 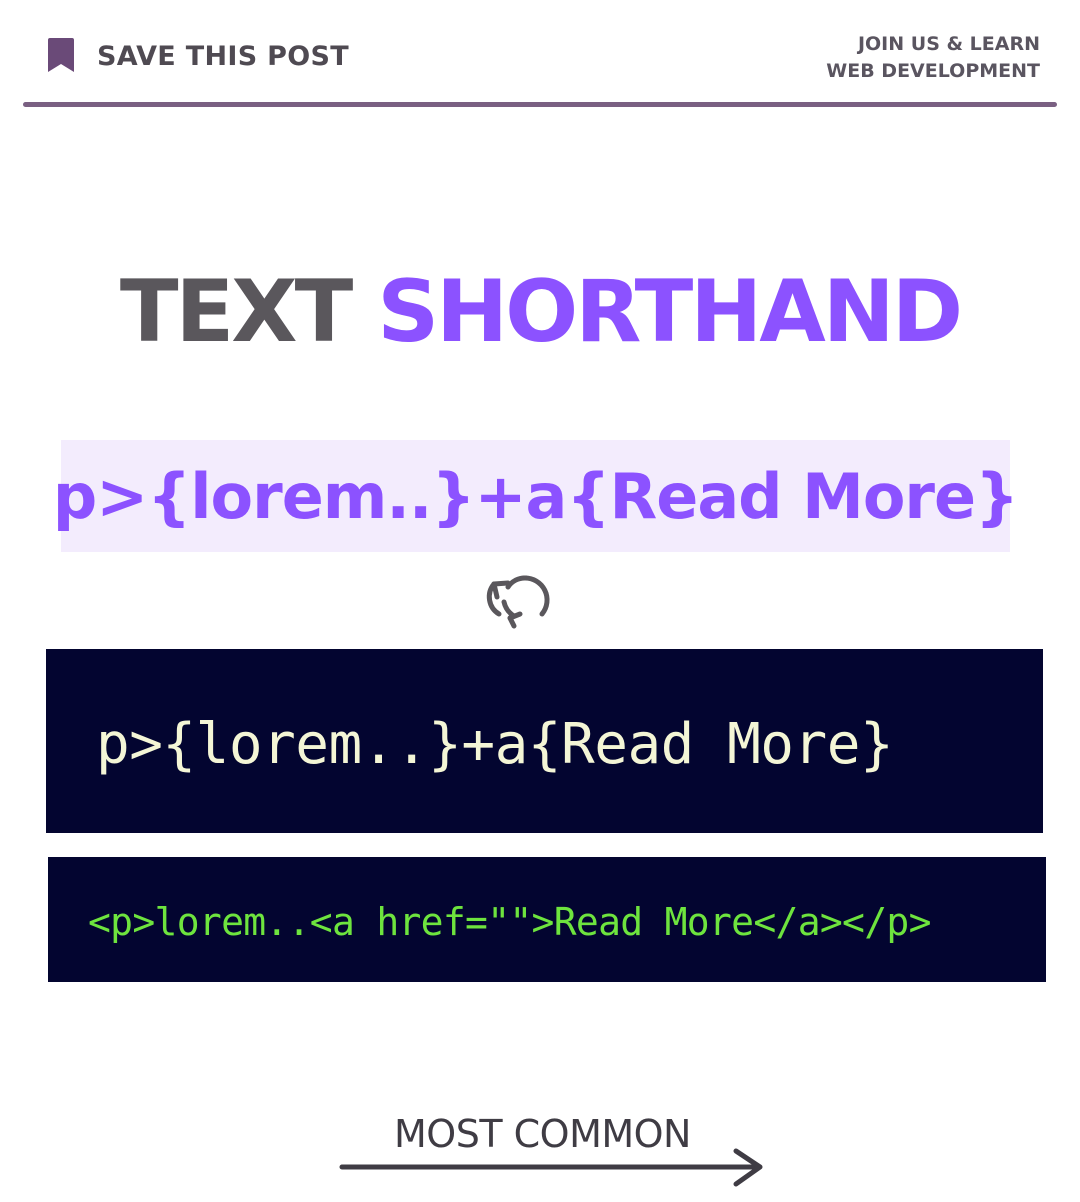 I want to click on bookmark-icon, so click(x=61, y=56).